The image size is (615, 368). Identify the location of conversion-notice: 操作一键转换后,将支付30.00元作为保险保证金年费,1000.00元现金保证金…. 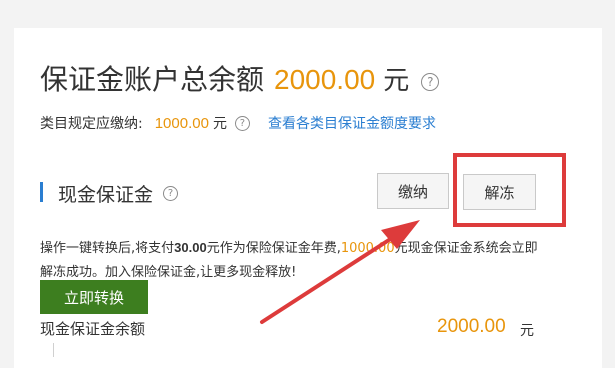
(290, 260).